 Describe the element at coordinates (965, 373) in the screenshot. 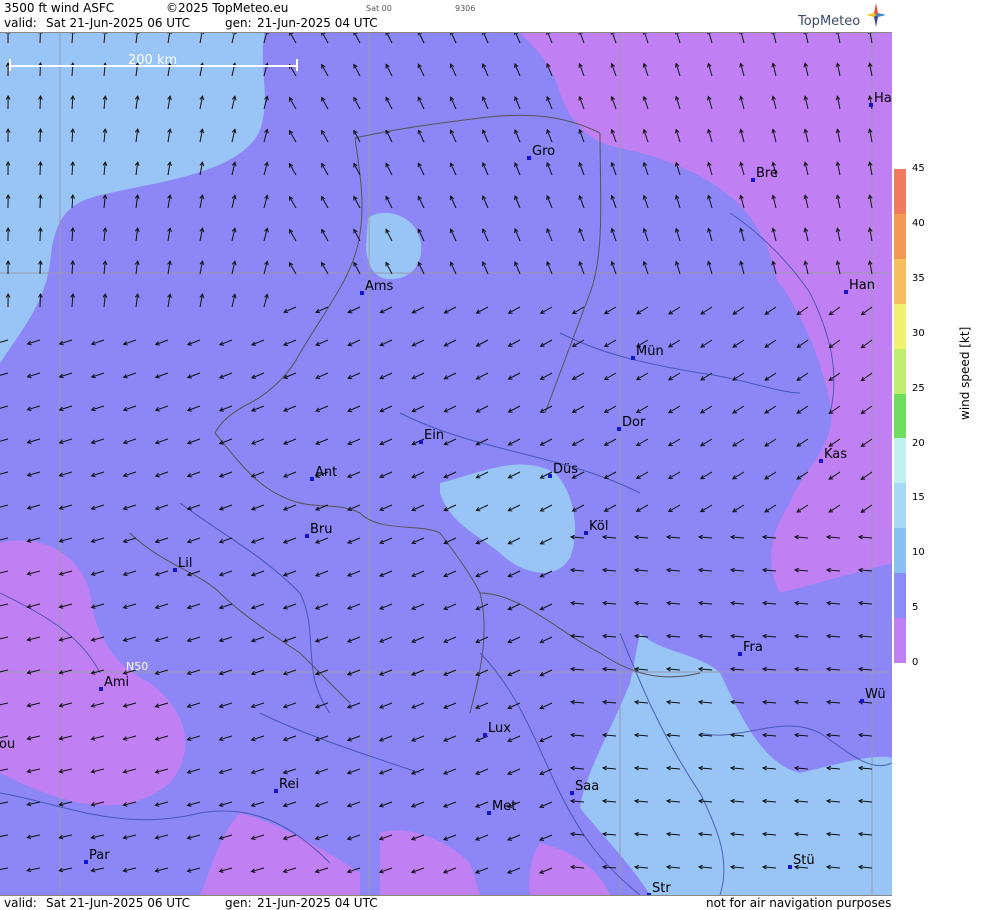

I see `colorbar-title: wind speed [kt]` at that location.